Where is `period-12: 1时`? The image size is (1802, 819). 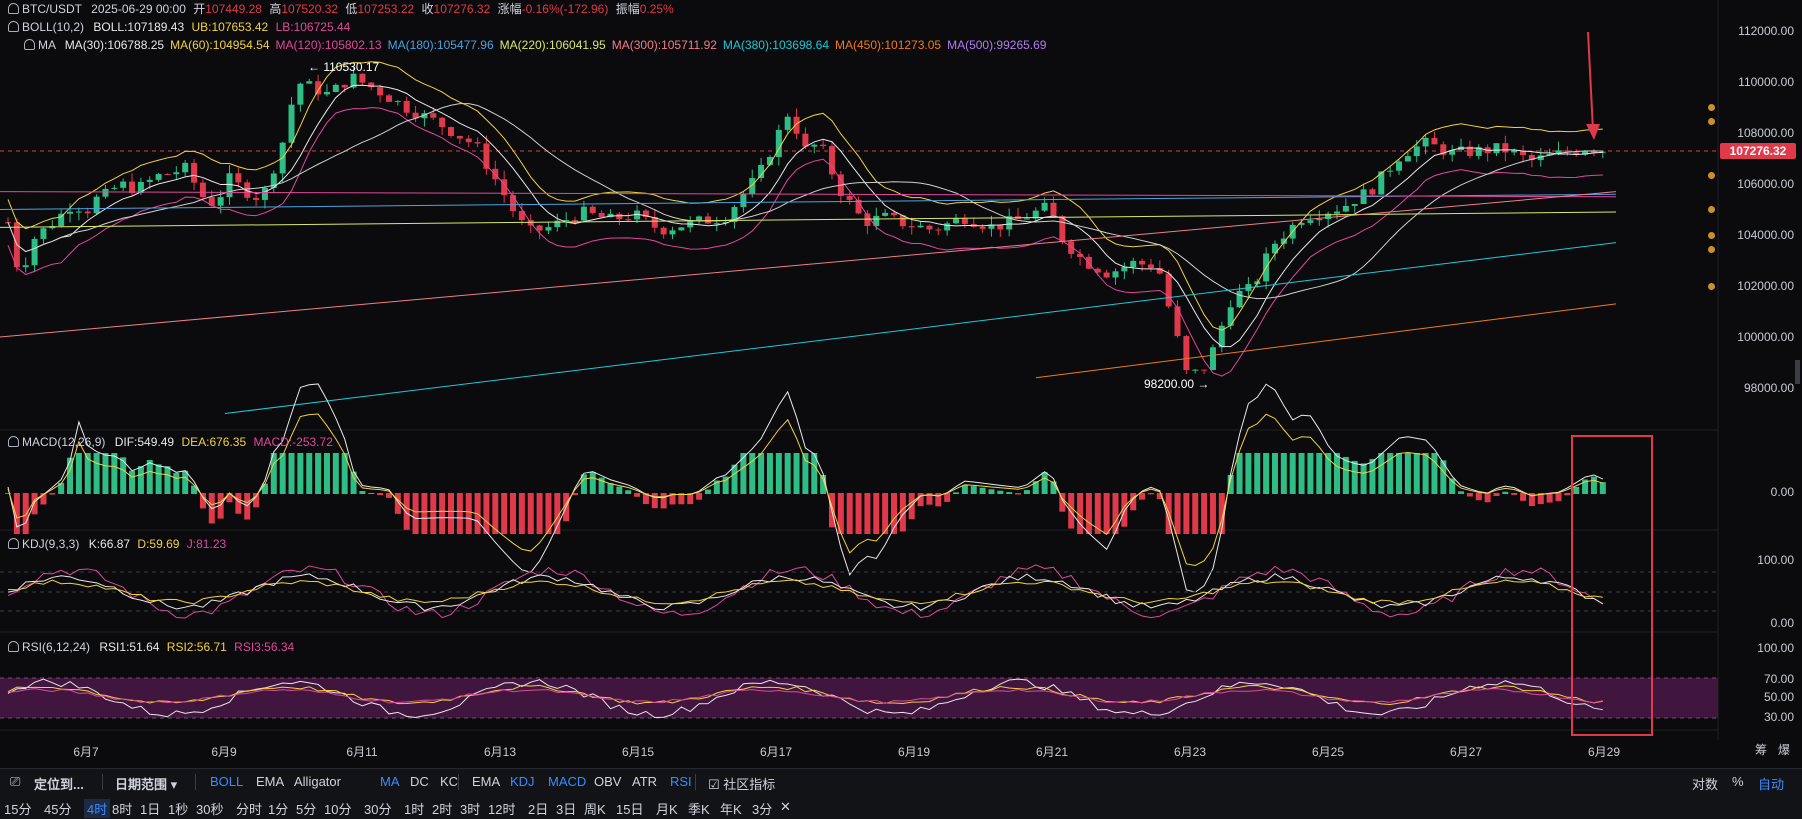 period-12: 1时 is located at coordinates (414, 808).